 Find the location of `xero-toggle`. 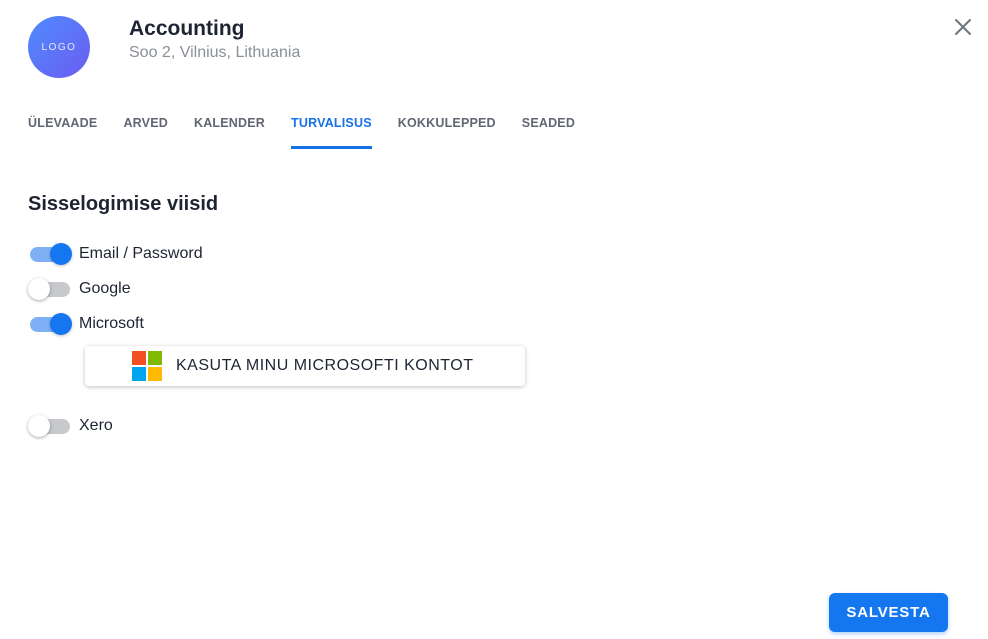

xero-toggle is located at coordinates (51, 426).